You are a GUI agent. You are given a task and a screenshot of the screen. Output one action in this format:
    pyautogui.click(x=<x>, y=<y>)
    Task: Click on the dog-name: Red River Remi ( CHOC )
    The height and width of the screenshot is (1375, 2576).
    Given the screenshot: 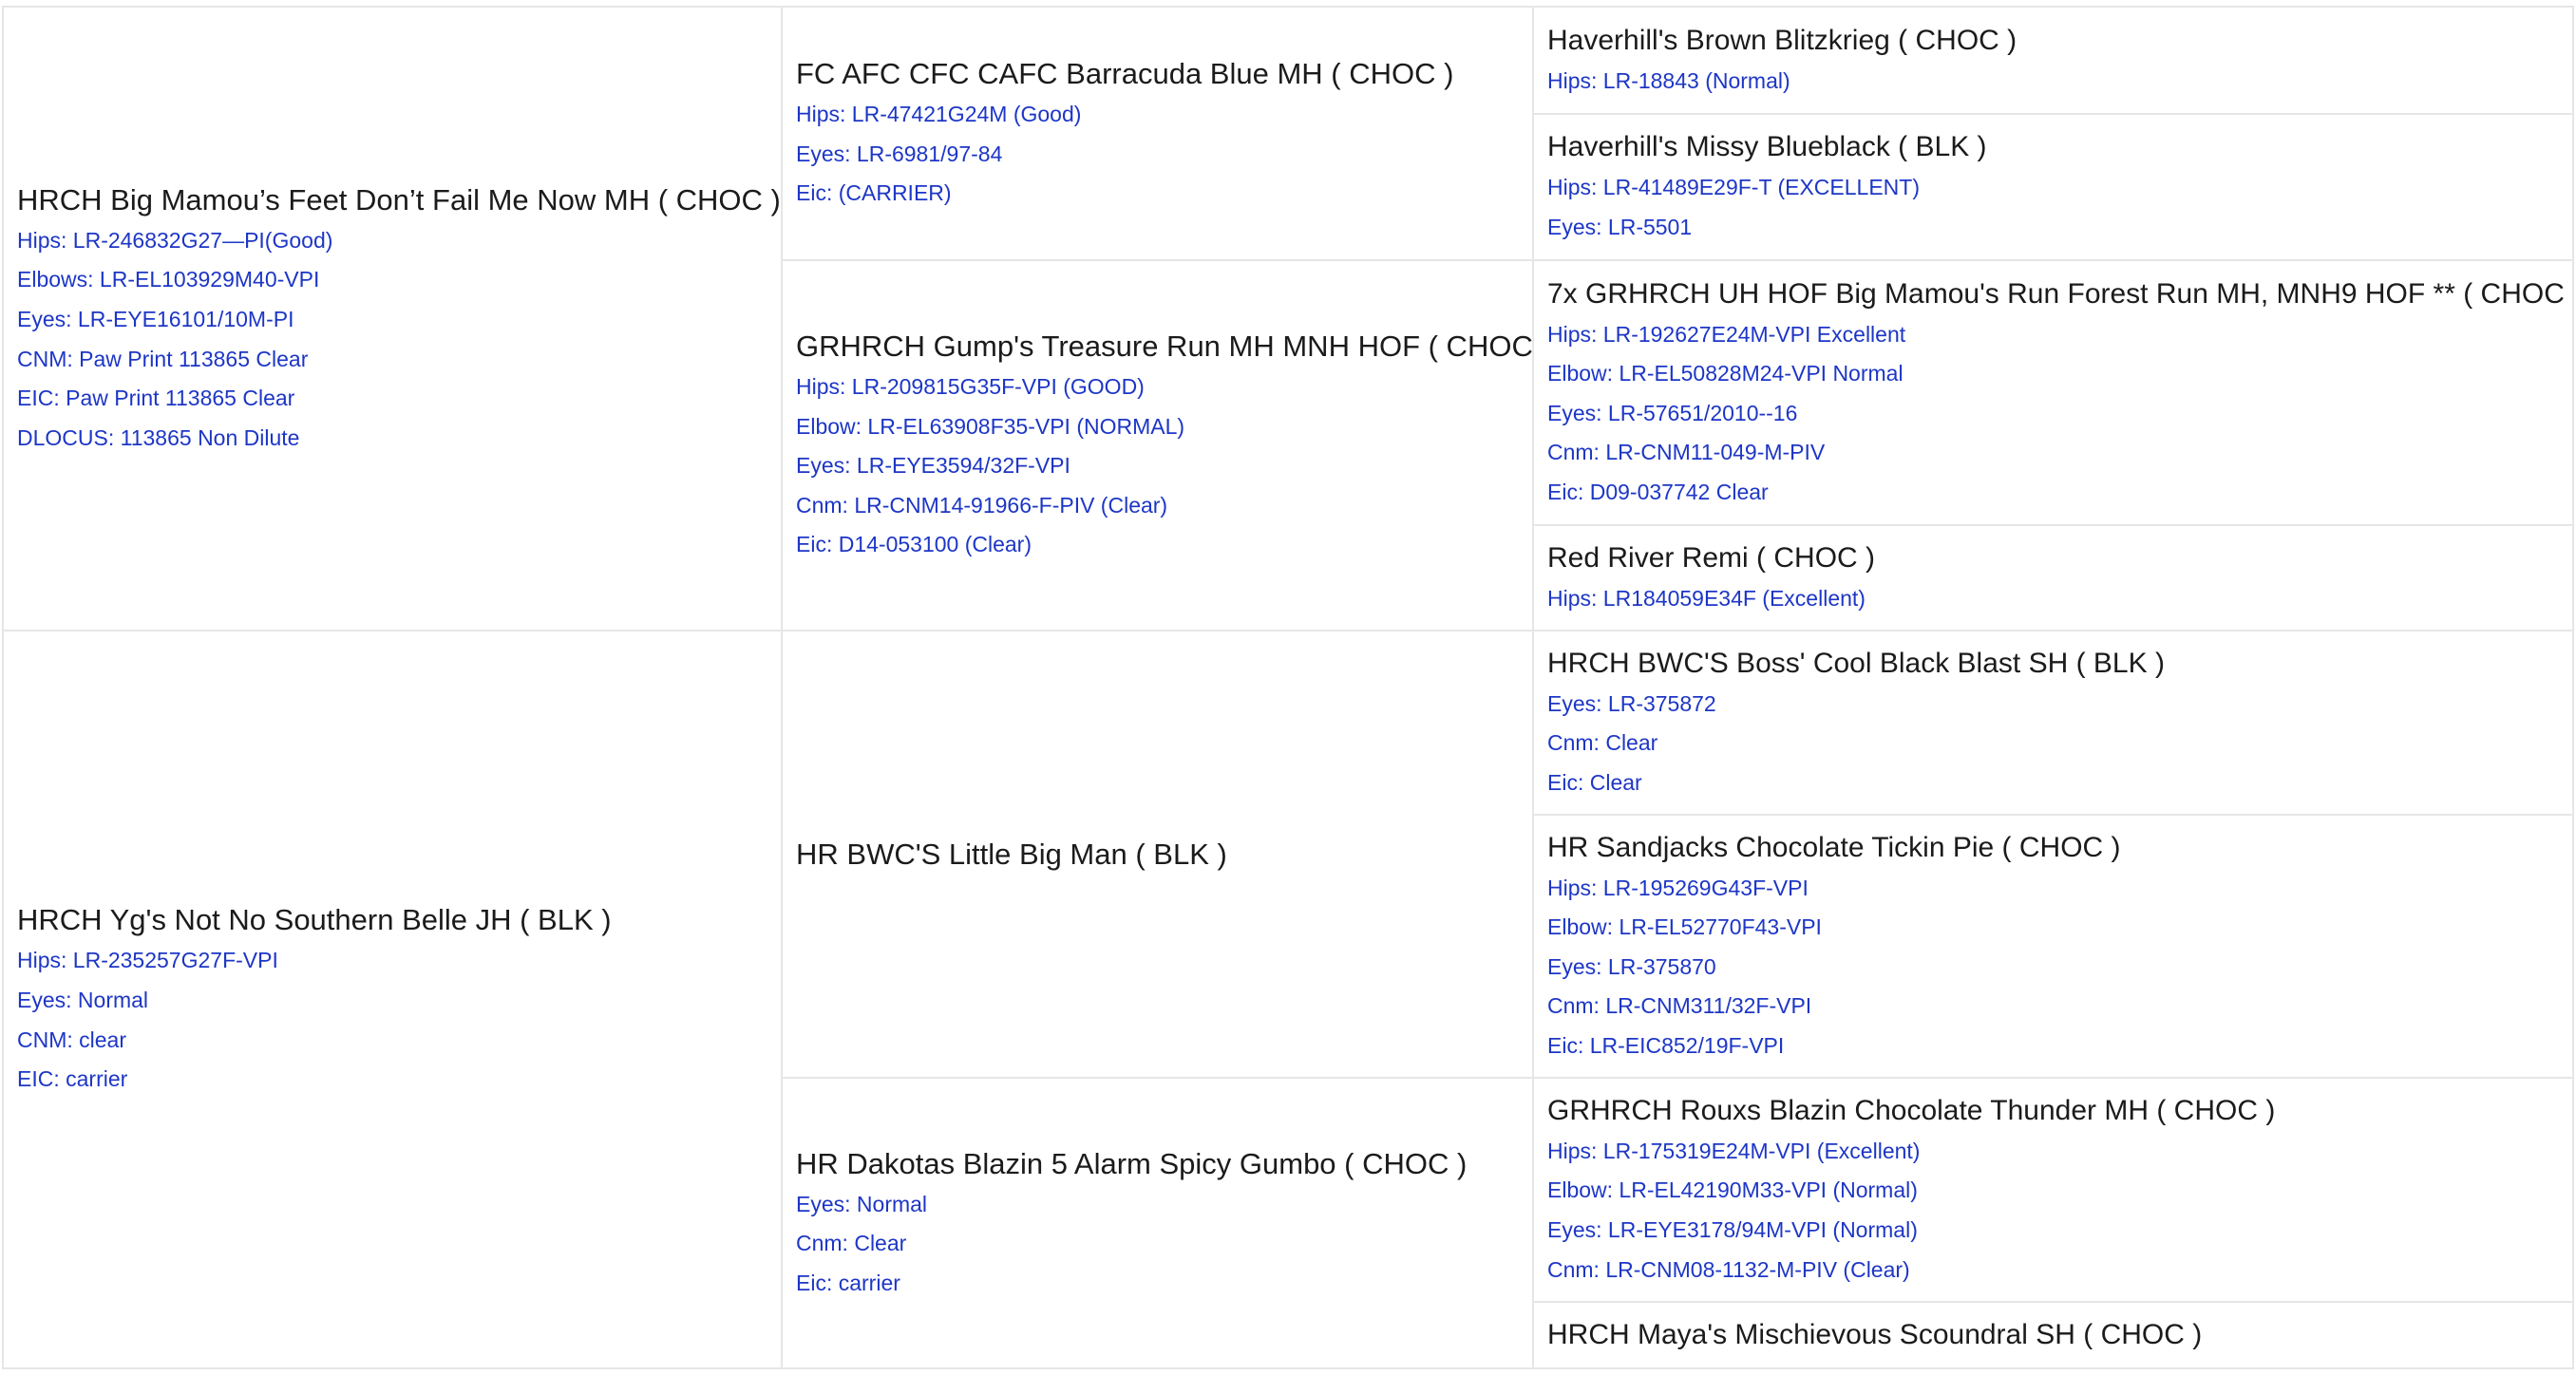 What is the action you would take?
    pyautogui.click(x=1711, y=557)
    